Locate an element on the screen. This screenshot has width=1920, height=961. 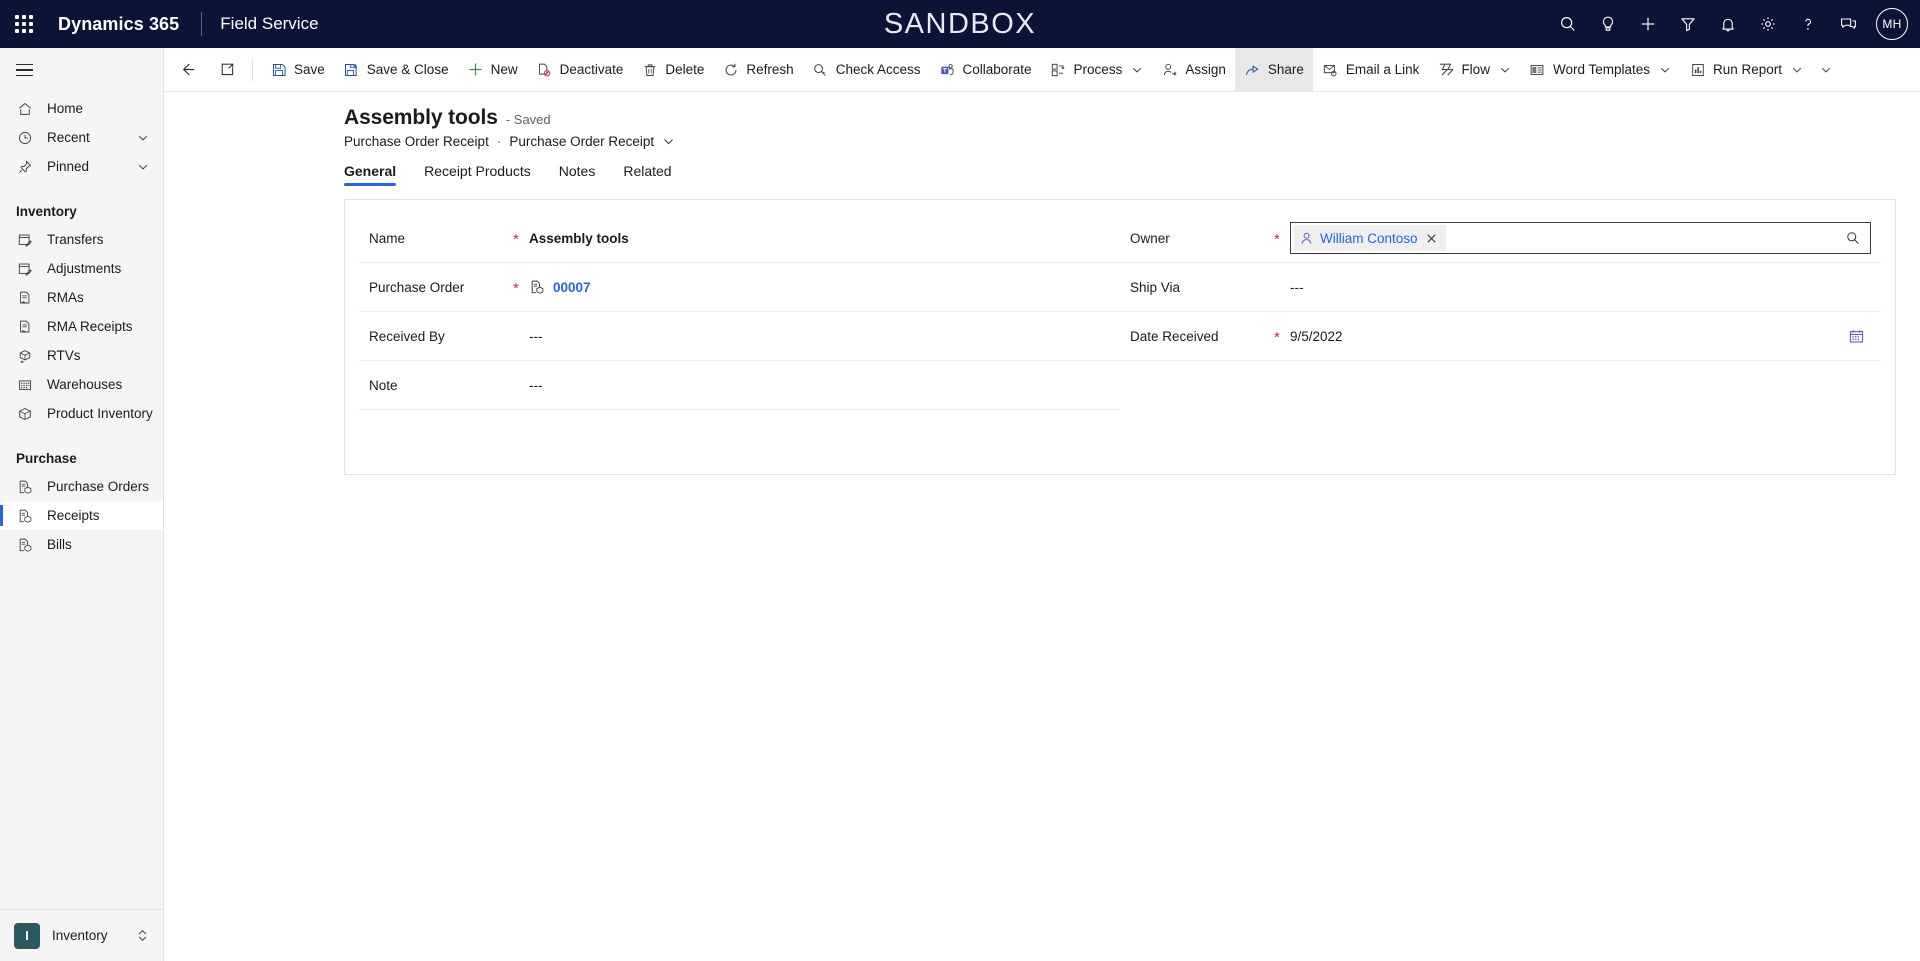
save-button: Save is located at coordinates (297, 69).